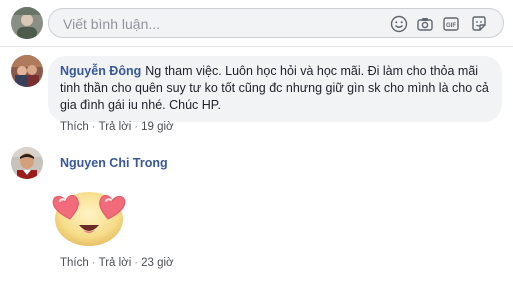  I want to click on comment-actions: Thích · Trả lời · 23 giờ, so click(117, 263).